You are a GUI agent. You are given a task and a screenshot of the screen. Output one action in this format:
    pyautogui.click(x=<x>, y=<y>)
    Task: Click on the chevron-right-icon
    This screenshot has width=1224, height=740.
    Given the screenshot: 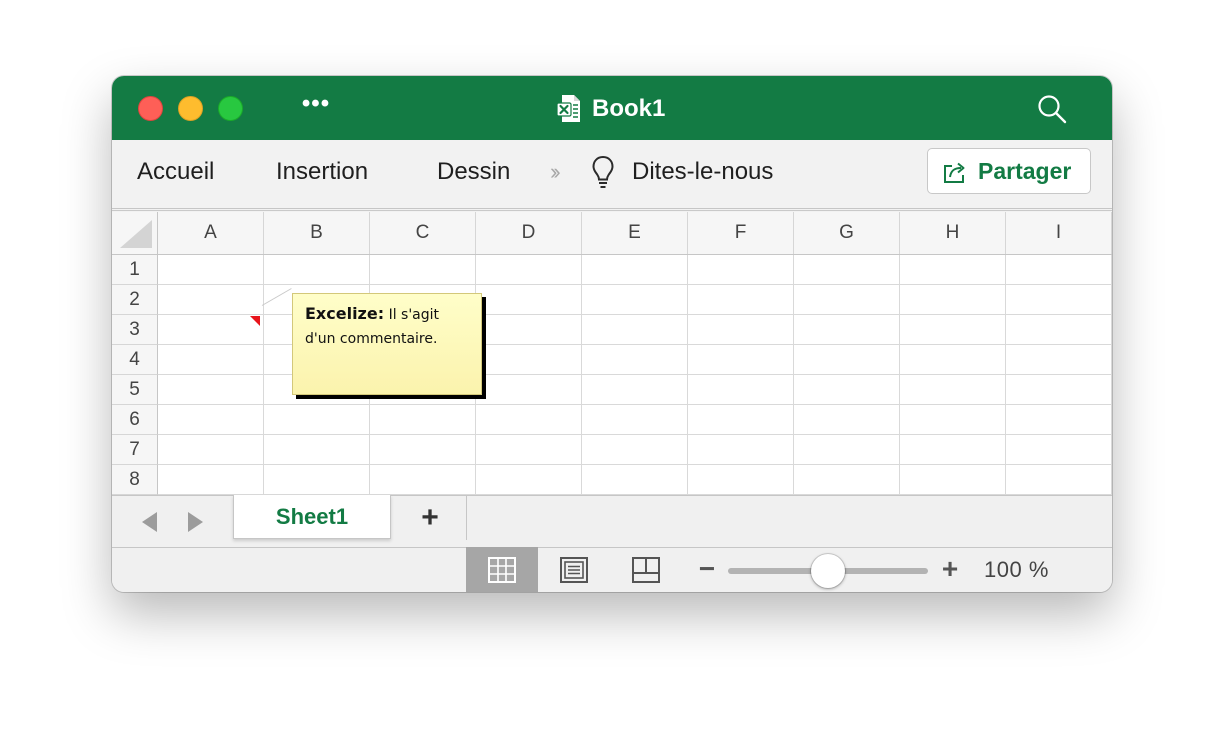 What is the action you would take?
    pyautogui.click(x=195, y=522)
    